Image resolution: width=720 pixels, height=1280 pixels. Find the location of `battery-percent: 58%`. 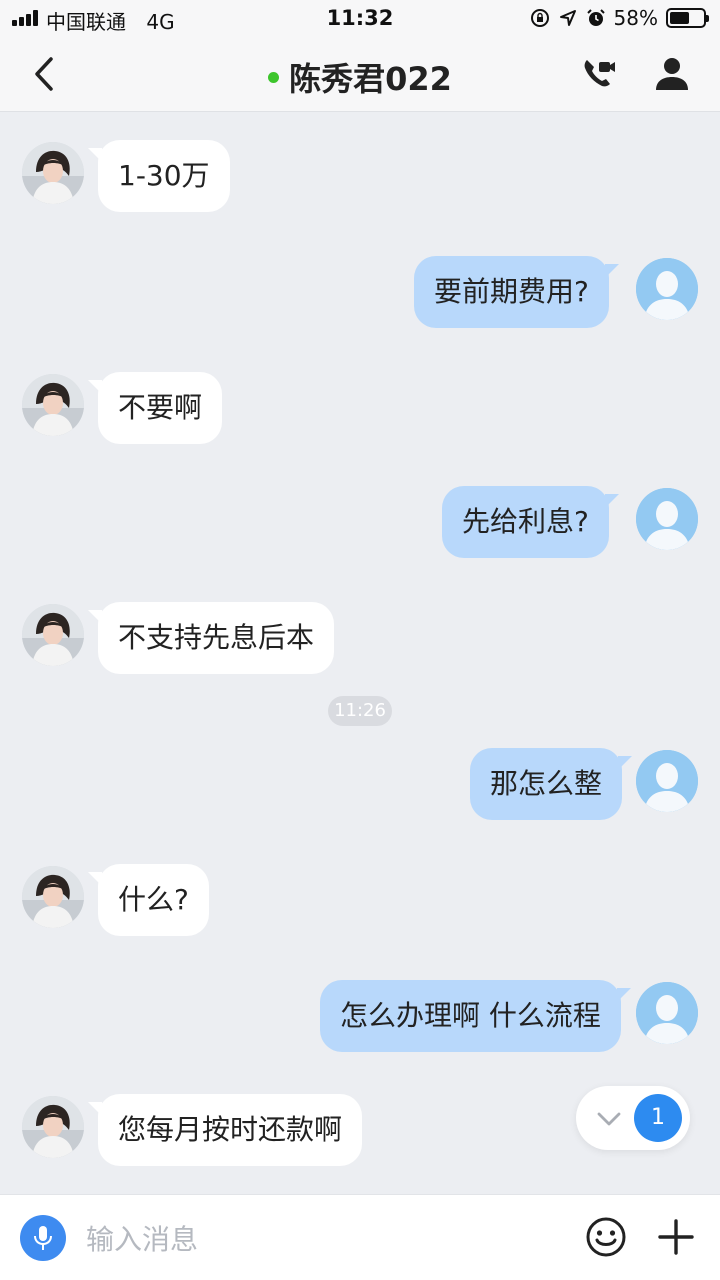

battery-percent: 58% is located at coordinates (635, 18).